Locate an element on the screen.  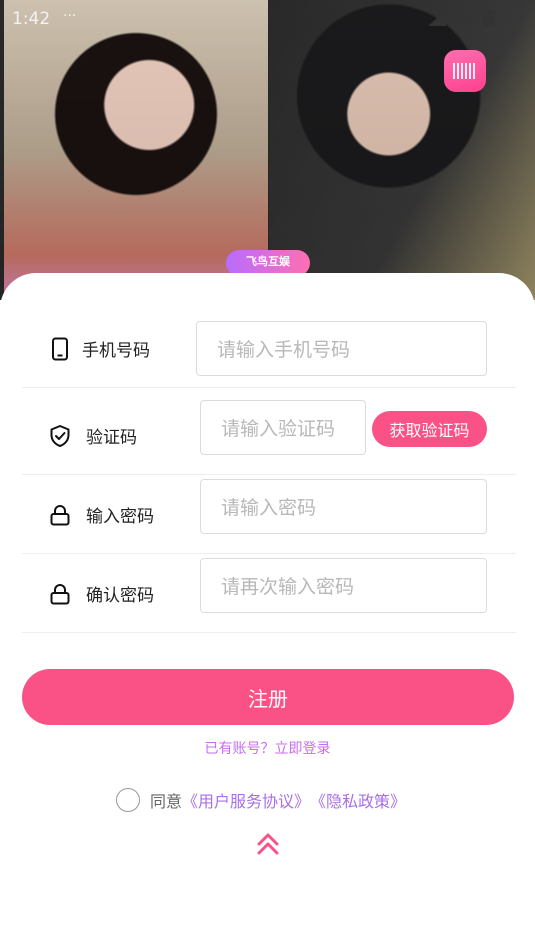
signal-icon is located at coordinates (462, 18).